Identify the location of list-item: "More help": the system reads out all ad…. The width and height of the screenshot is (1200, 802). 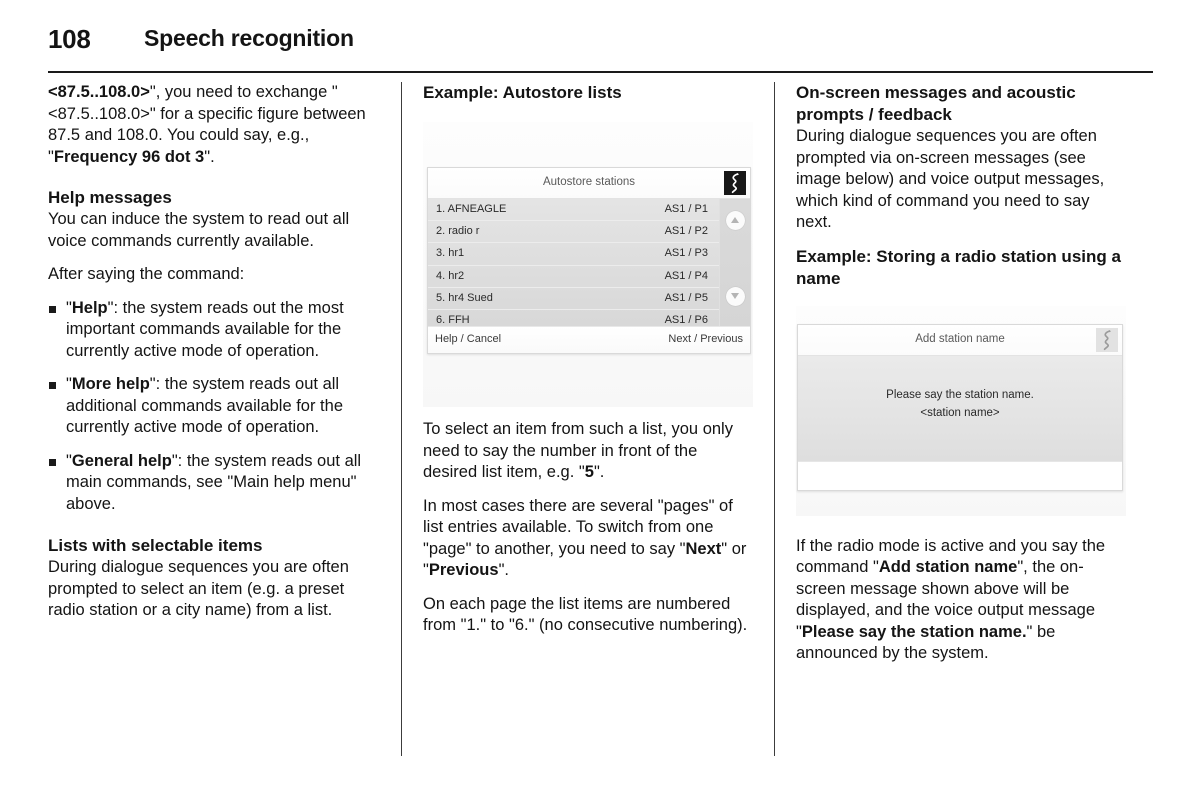
(213, 406).